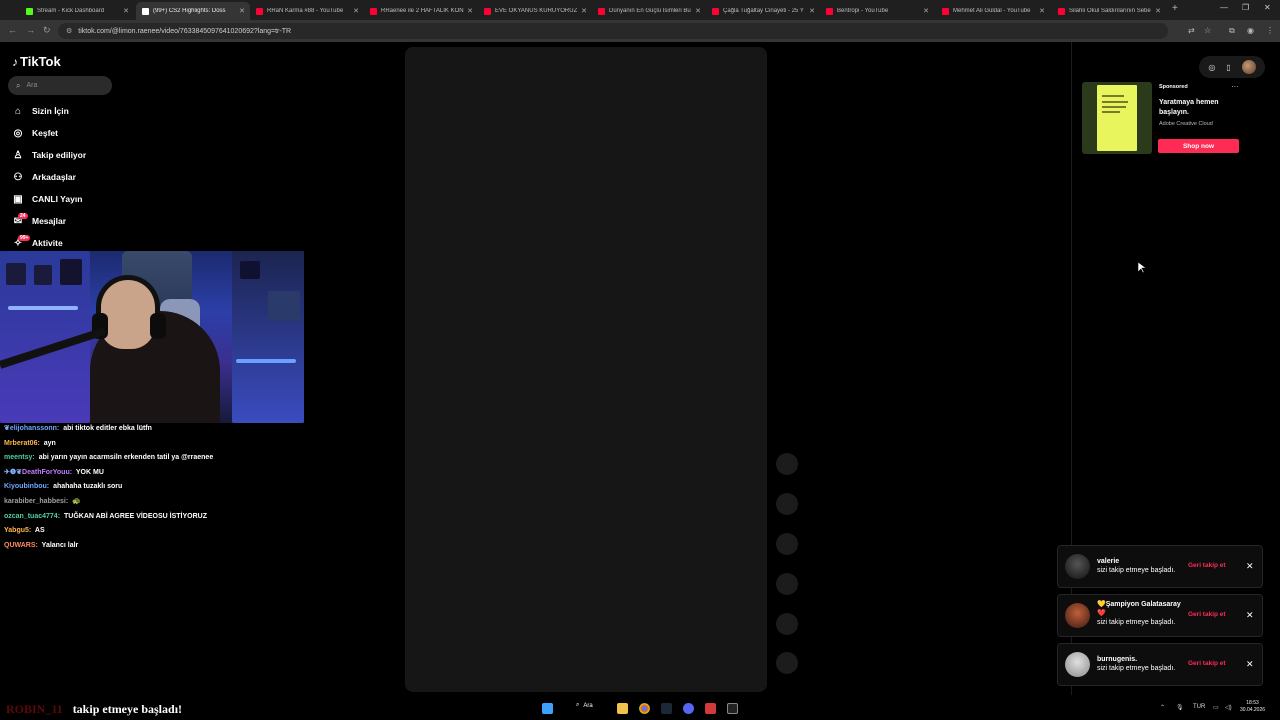 Image resolution: width=1280 pixels, height=720 pixels. I want to click on profile-icon: ◉, so click(1250, 30).